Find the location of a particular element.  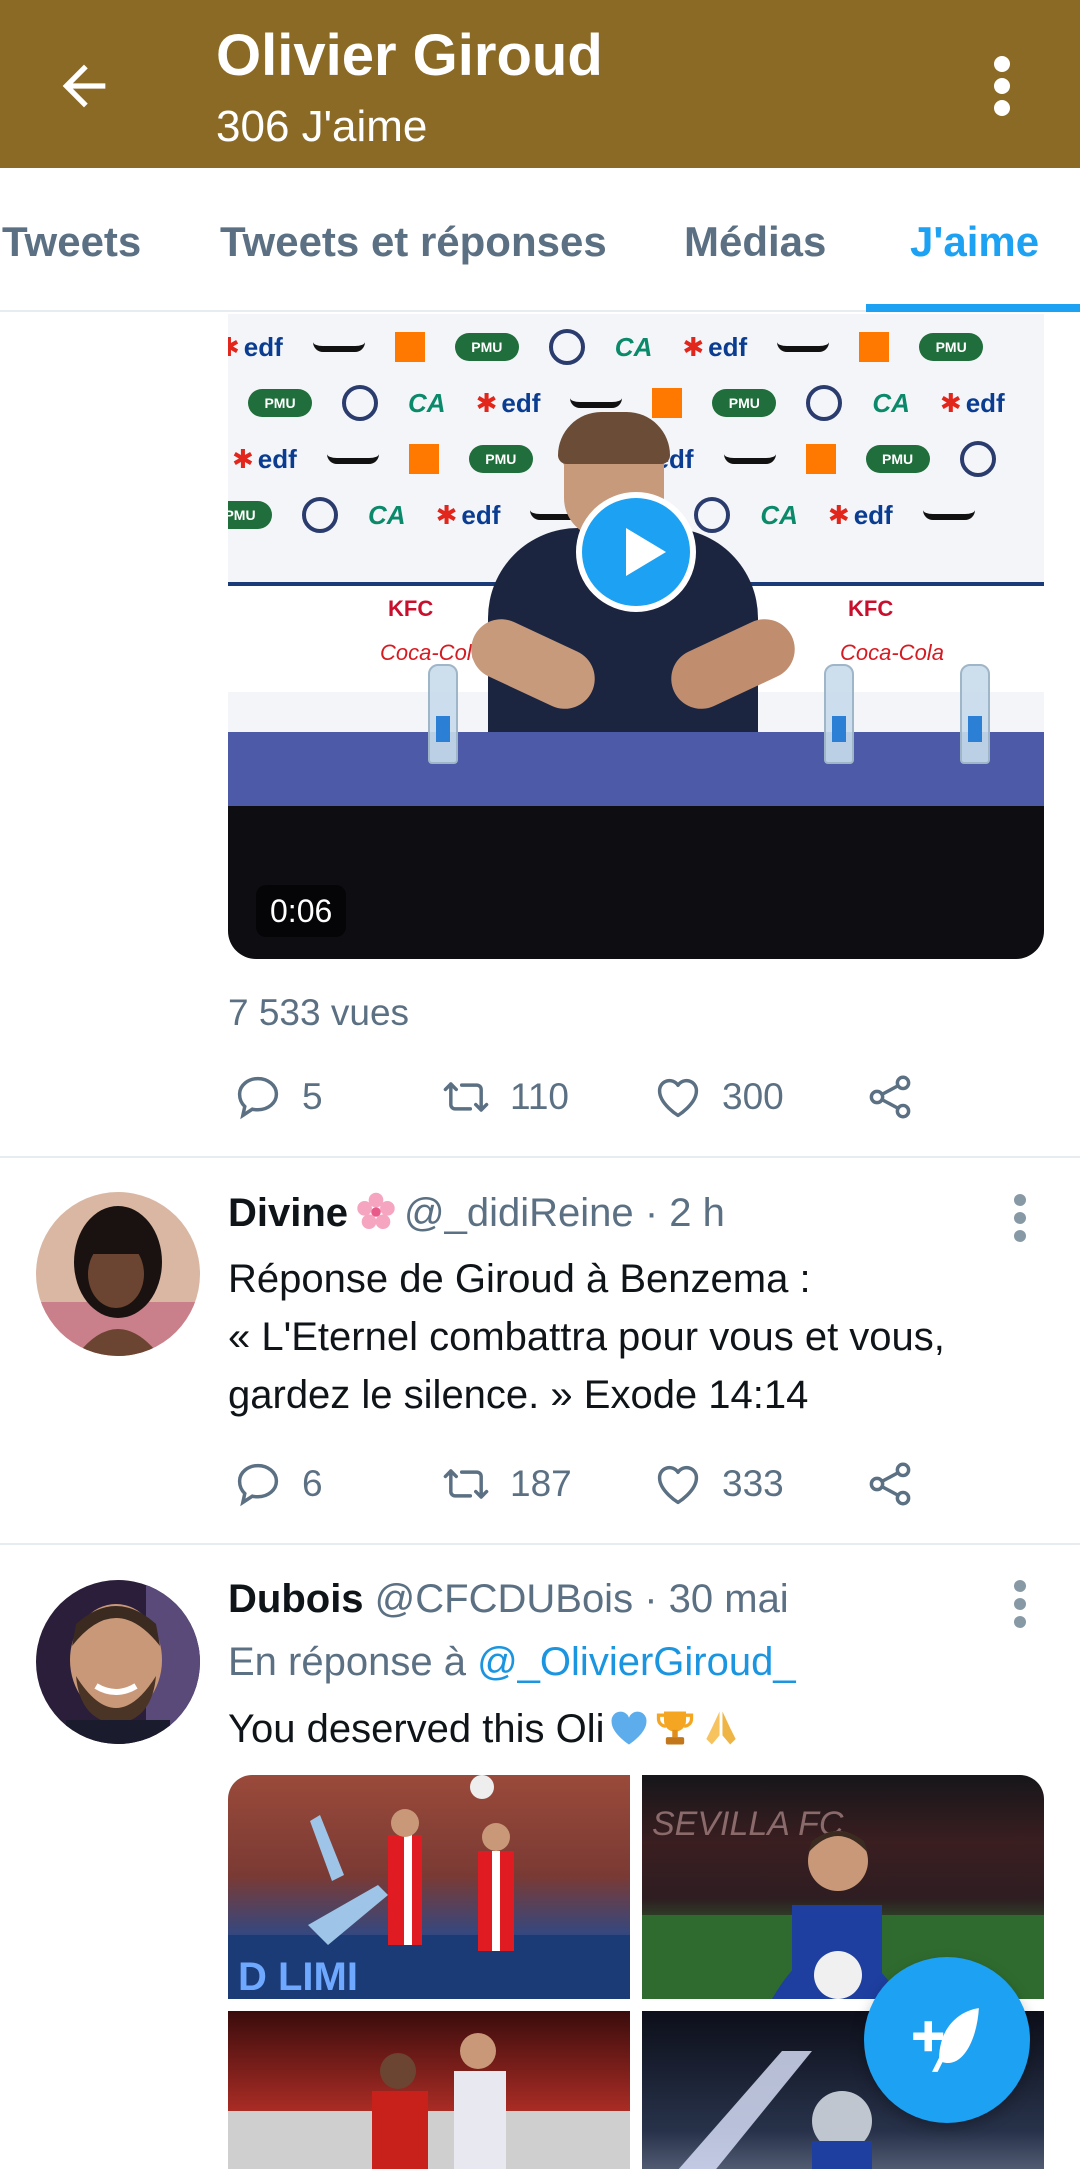

tweet-actions: 6 187 333 is located at coordinates (638, 1484).